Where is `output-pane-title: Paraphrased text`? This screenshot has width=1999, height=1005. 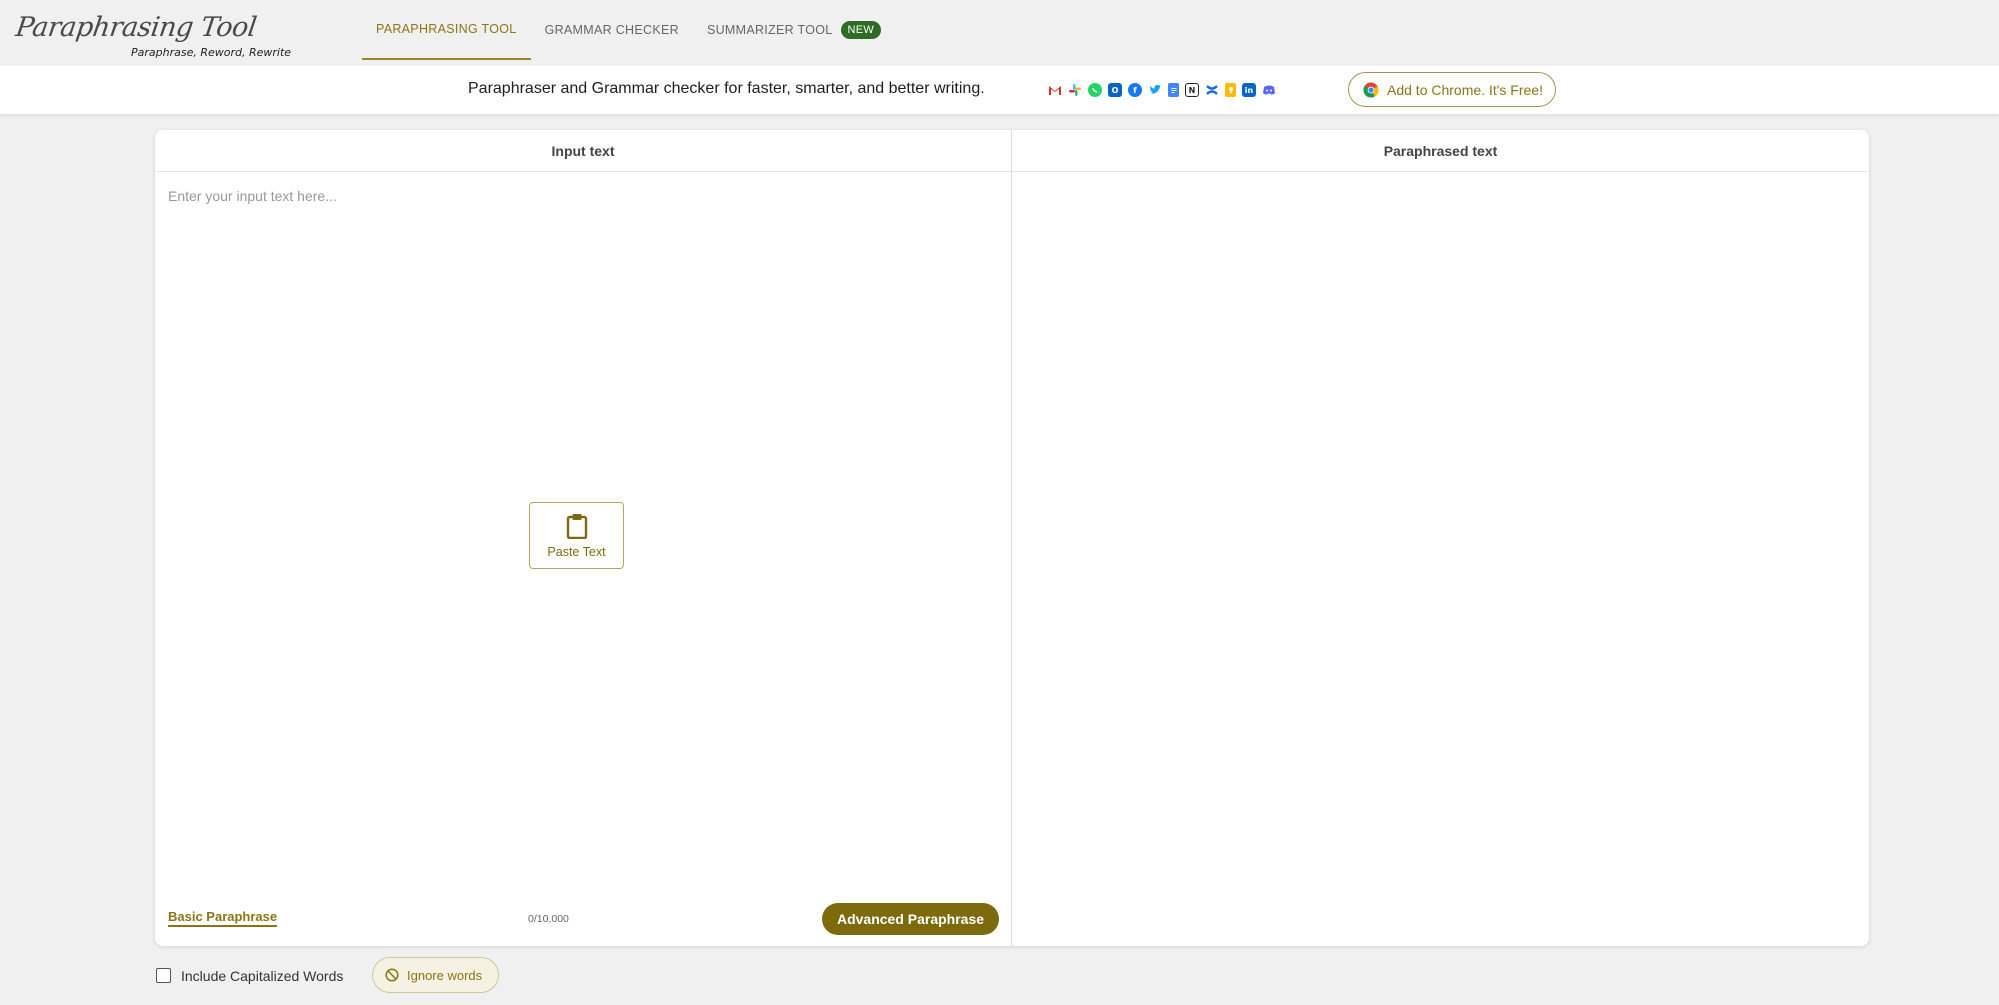
output-pane-title: Paraphrased text is located at coordinates (1440, 150).